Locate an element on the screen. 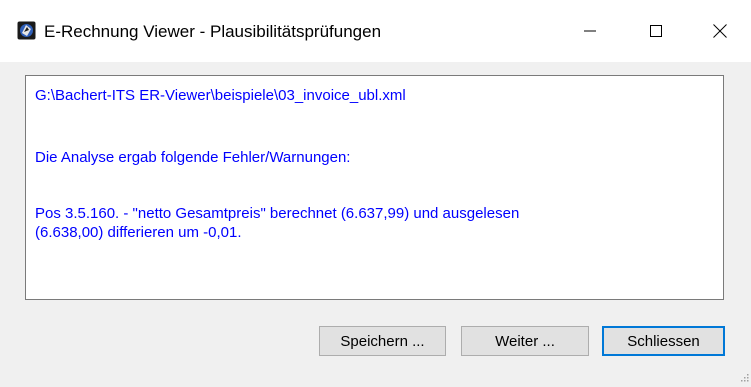  maximize-icon is located at coordinates (656, 31).